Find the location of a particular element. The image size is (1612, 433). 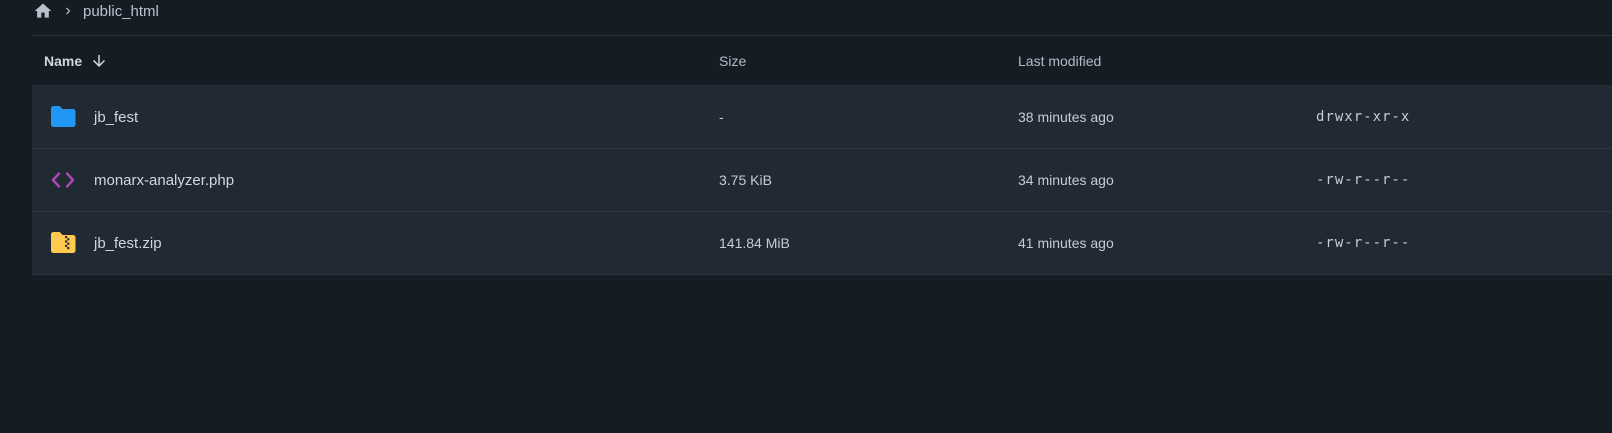

table-header: Name Size Last modified is located at coordinates (822, 61).